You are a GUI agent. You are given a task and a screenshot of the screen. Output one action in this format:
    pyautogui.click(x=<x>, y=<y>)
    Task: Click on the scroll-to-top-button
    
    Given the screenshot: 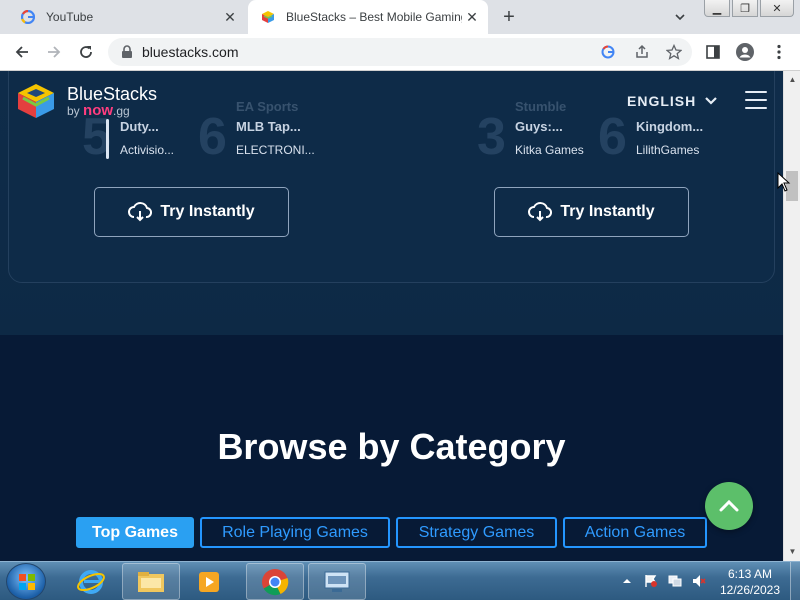 What is the action you would take?
    pyautogui.click(x=729, y=506)
    